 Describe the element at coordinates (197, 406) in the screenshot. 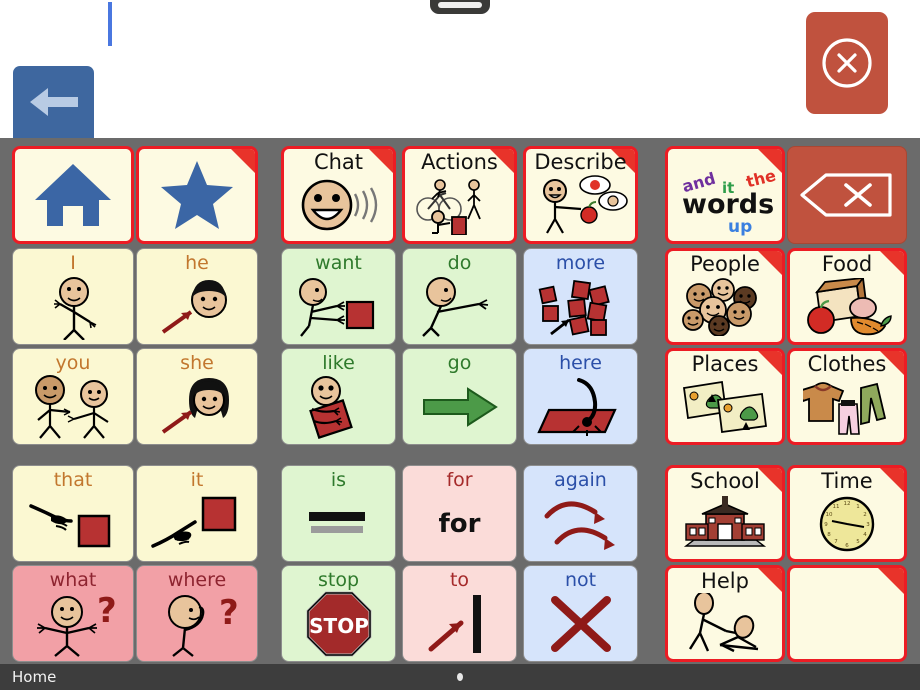

I see `girl-face-arrow-icon` at that location.